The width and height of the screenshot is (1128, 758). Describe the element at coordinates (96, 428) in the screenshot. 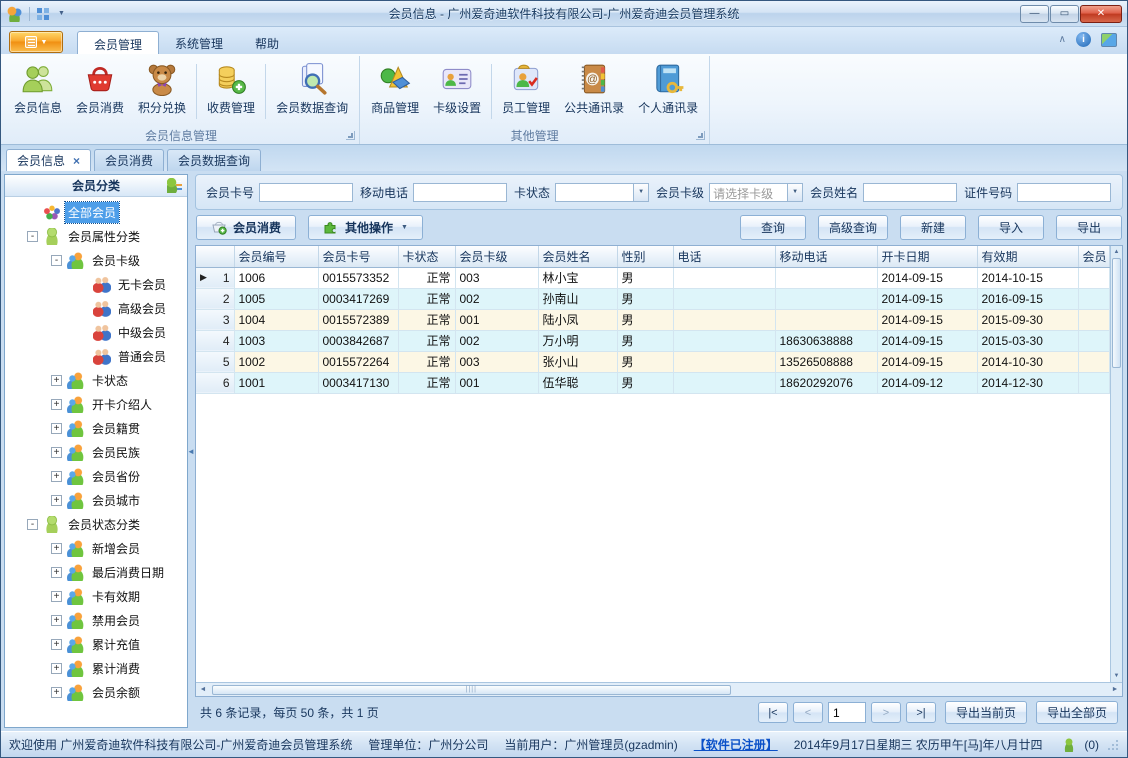

I see `tree-item: + 会员籍贯` at that location.